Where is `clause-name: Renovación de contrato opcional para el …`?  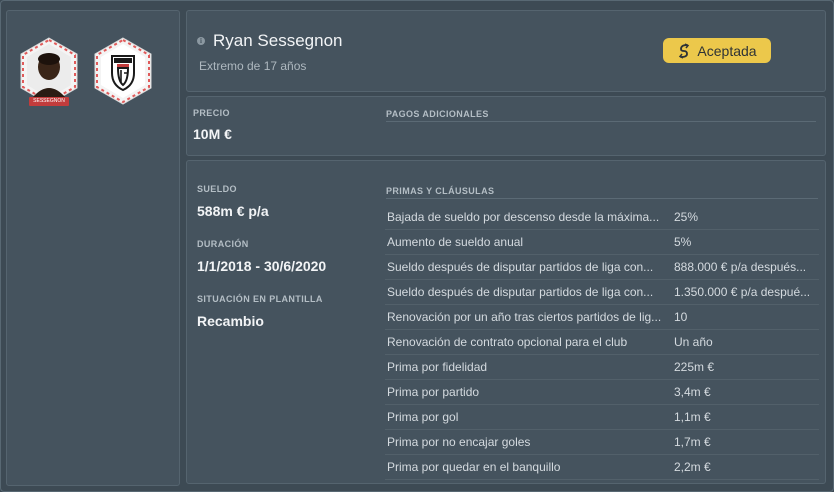 clause-name: Renovación de contrato opcional para el … is located at coordinates (507, 342).